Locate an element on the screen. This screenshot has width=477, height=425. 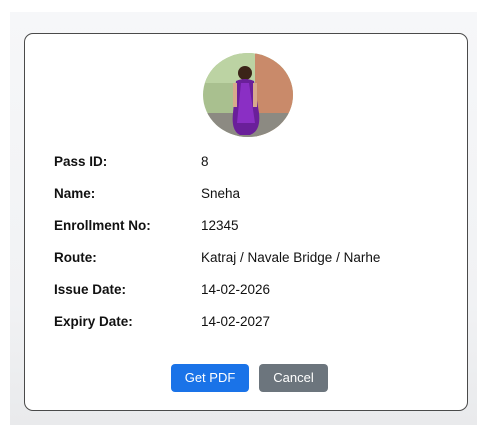
route-row: Route: Katraj / Navale Bridge / Narhe is located at coordinates (254, 258).